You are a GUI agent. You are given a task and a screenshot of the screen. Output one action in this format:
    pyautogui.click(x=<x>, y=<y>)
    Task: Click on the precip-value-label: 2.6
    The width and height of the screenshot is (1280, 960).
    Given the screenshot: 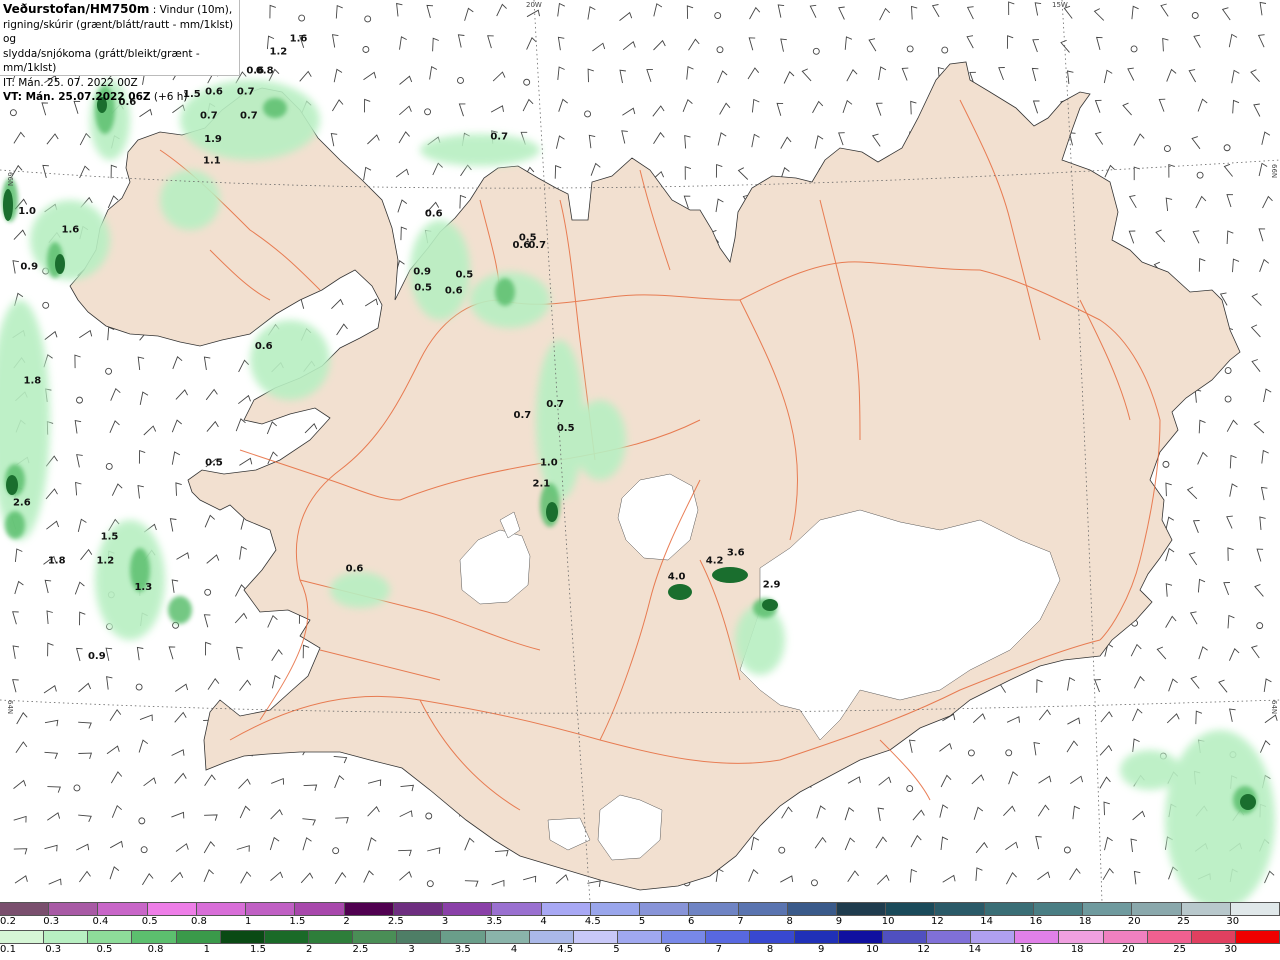 What is the action you would take?
    pyautogui.click(x=22, y=502)
    